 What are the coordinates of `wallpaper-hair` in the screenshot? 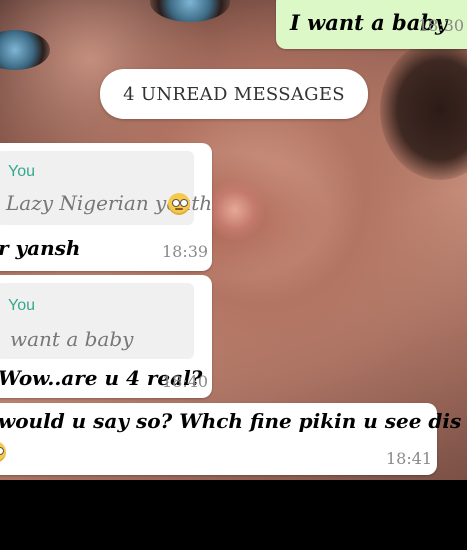 It's located at (423, 110).